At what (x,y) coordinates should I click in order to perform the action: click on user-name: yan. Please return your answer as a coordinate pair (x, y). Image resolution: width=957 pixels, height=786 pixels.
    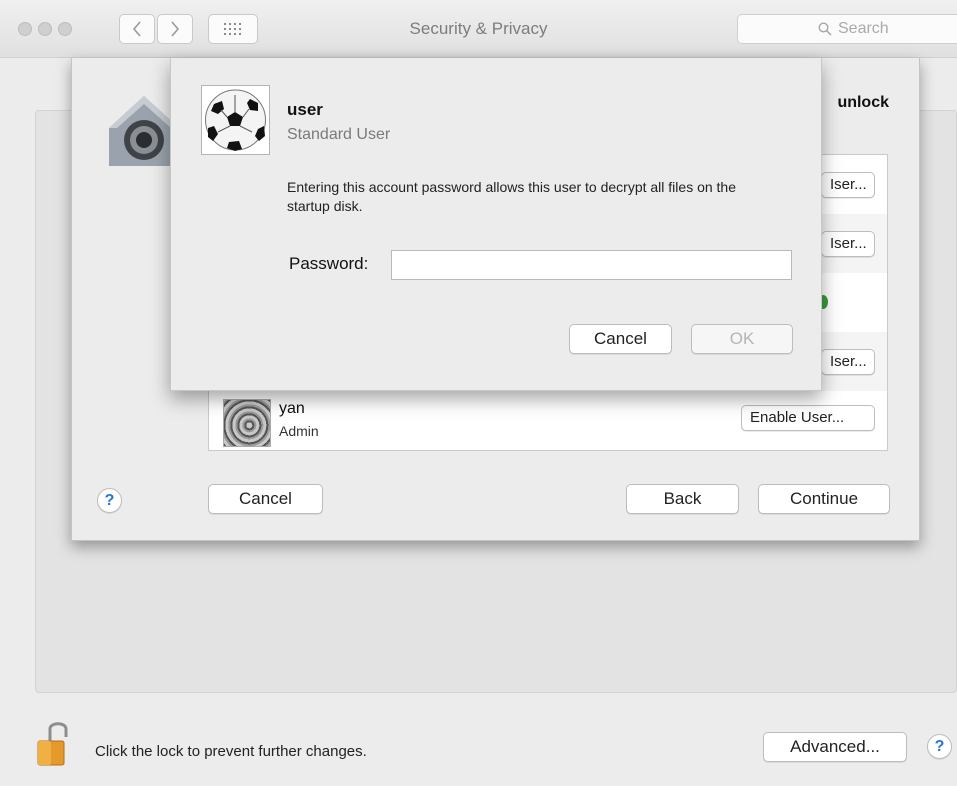
    Looking at the image, I should click on (292, 408).